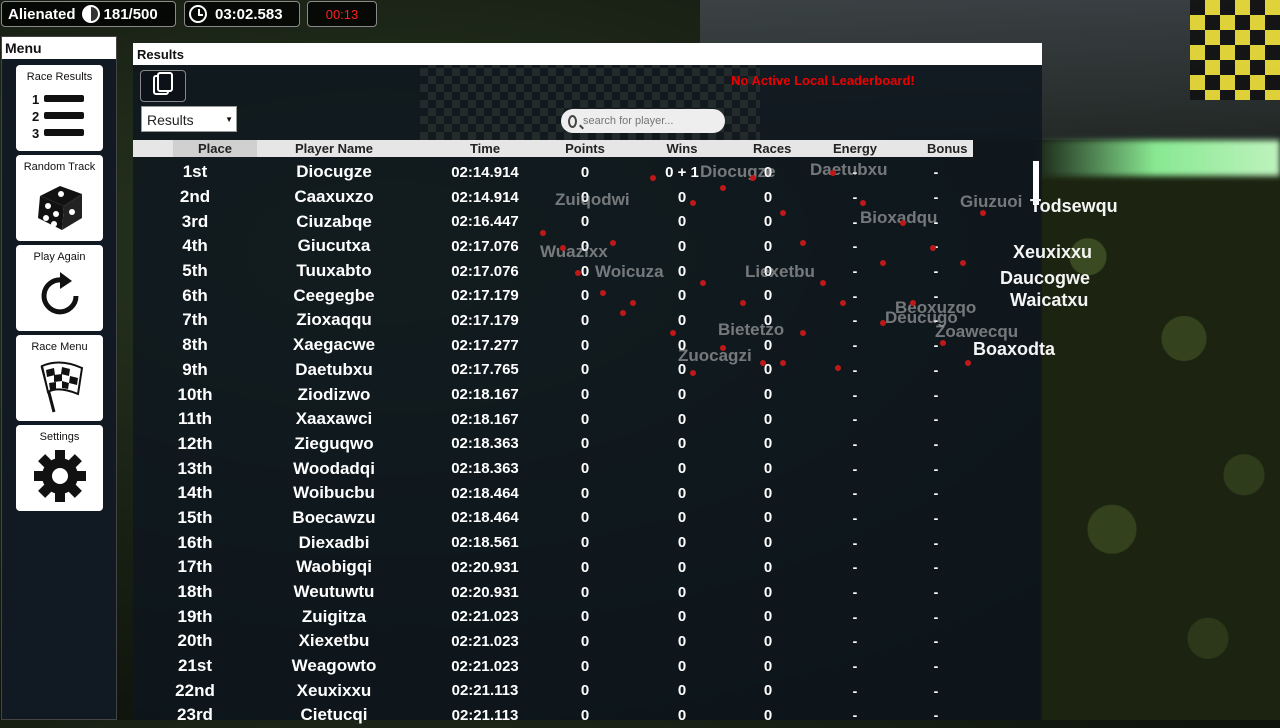 Image resolution: width=1280 pixels, height=728 pixels. Describe the element at coordinates (485, 296) in the screenshot. I see `cell-time: 02:17.179` at that location.